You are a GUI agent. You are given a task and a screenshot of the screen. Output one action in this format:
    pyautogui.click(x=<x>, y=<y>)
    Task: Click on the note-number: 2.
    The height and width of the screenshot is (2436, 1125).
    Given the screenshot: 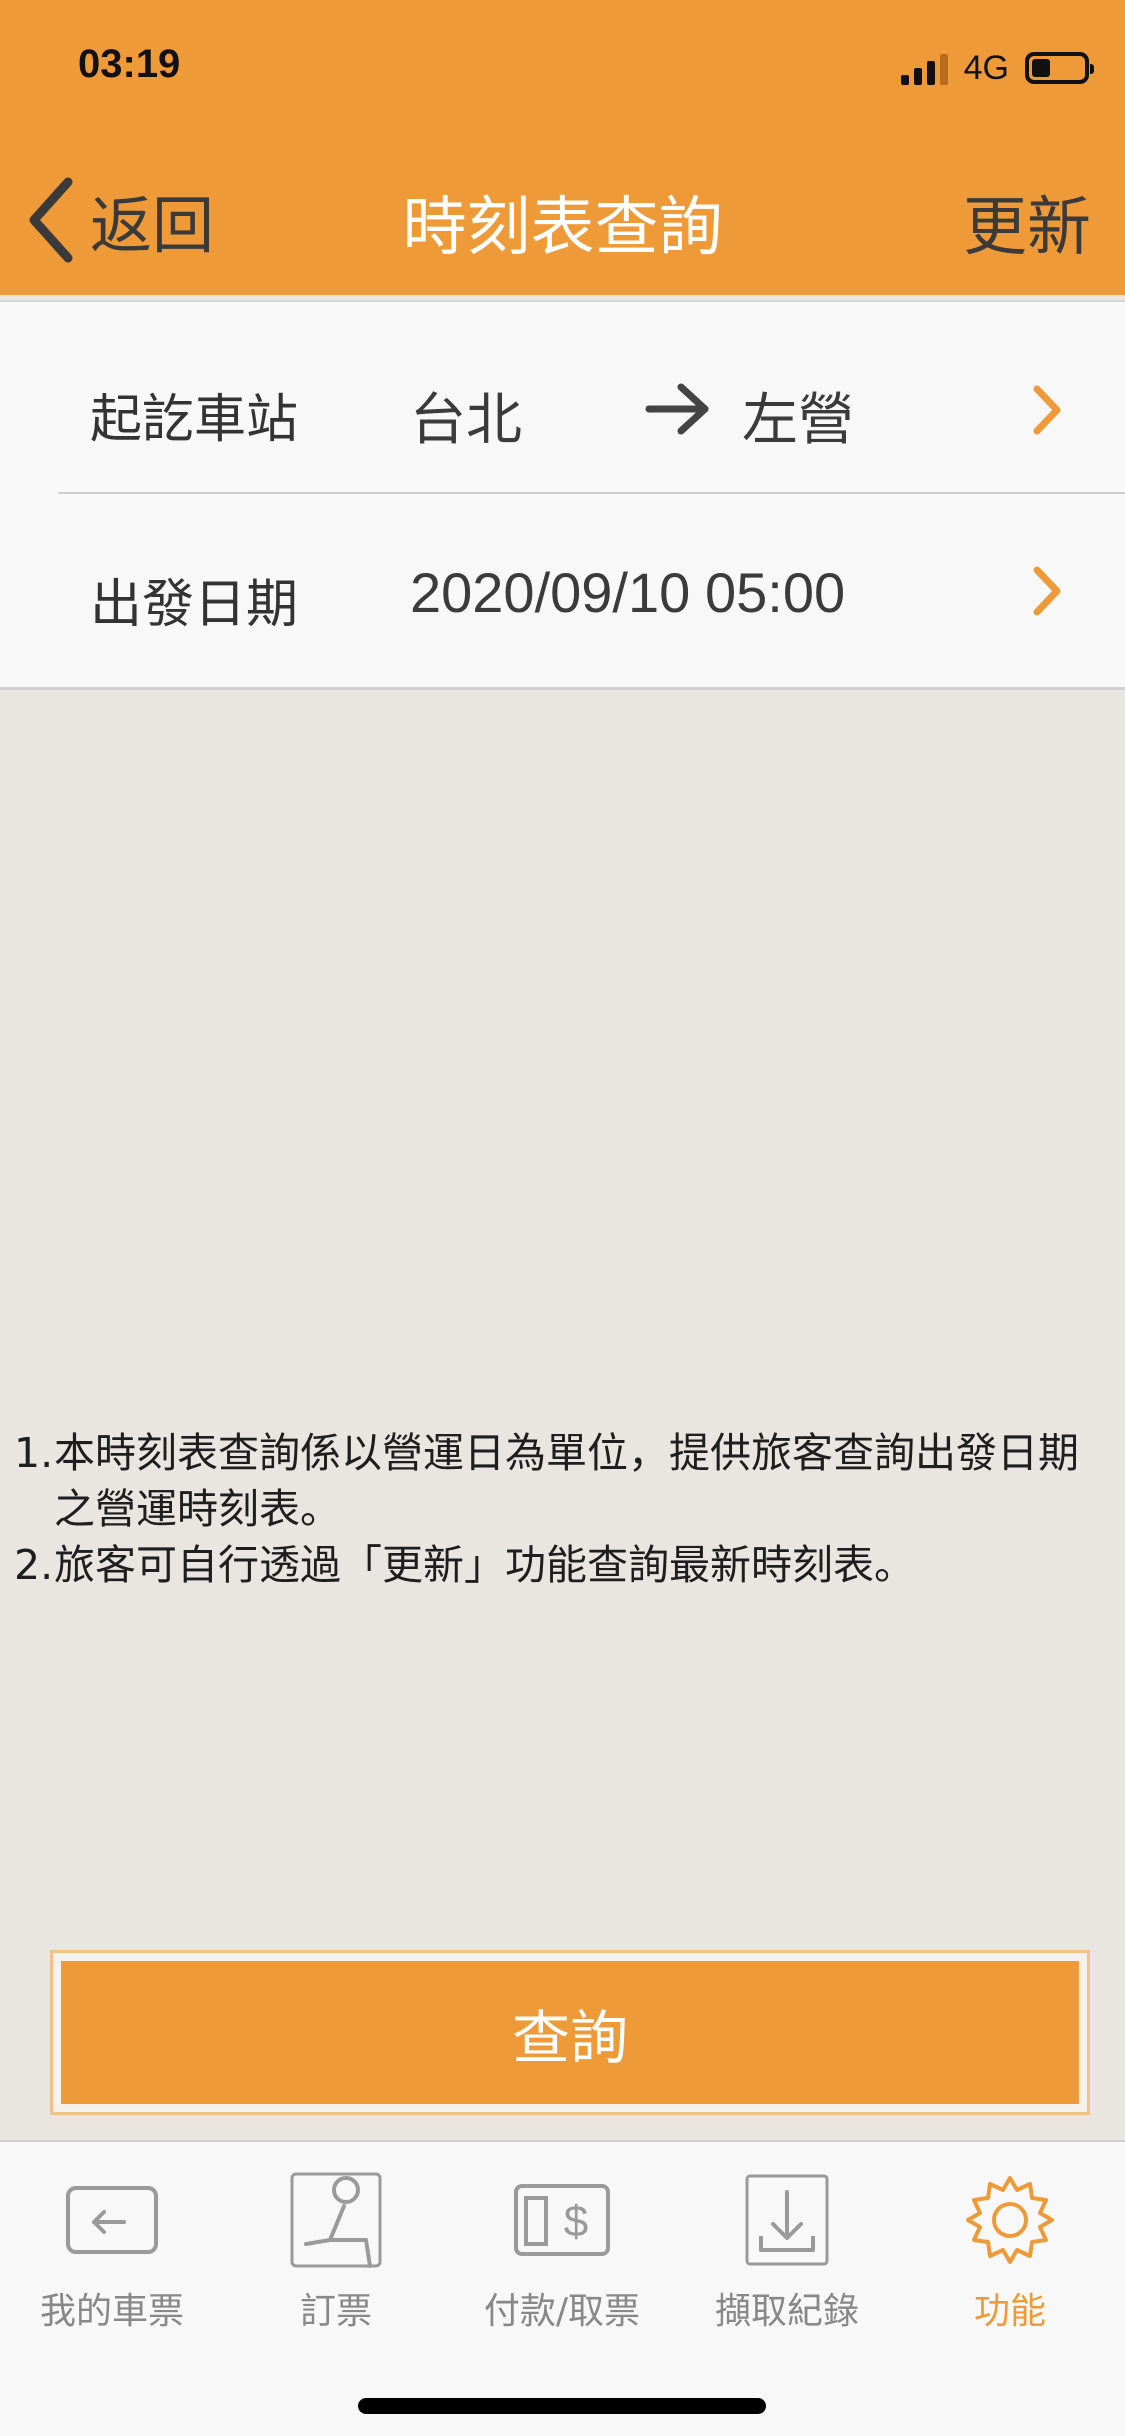 What is the action you would take?
    pyautogui.click(x=34, y=1565)
    